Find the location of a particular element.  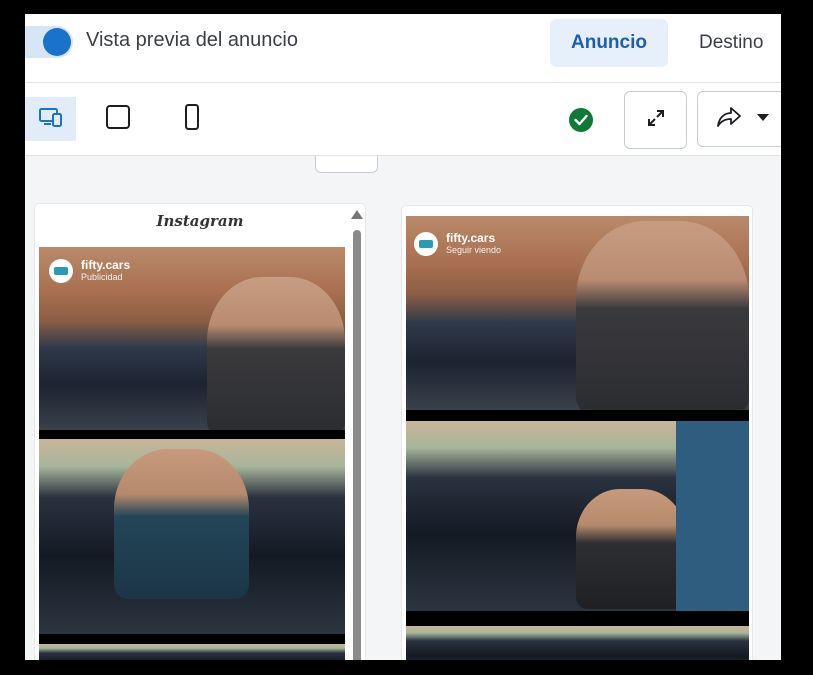

platform-title: Instagram is located at coordinates (200, 221).